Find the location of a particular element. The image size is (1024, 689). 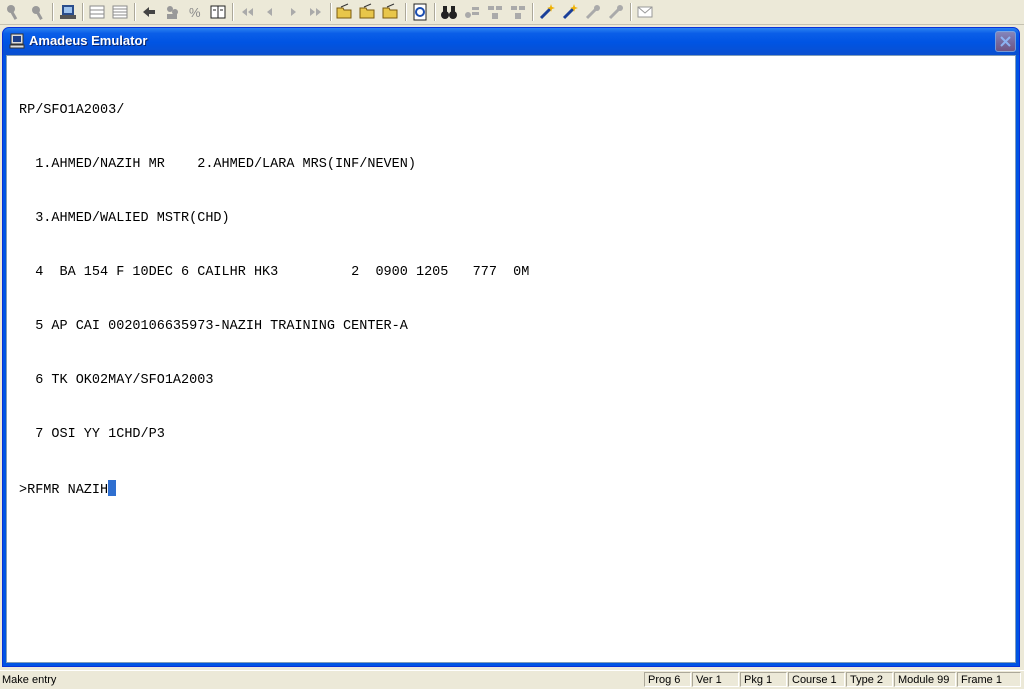

close-button is located at coordinates (1005, 41).